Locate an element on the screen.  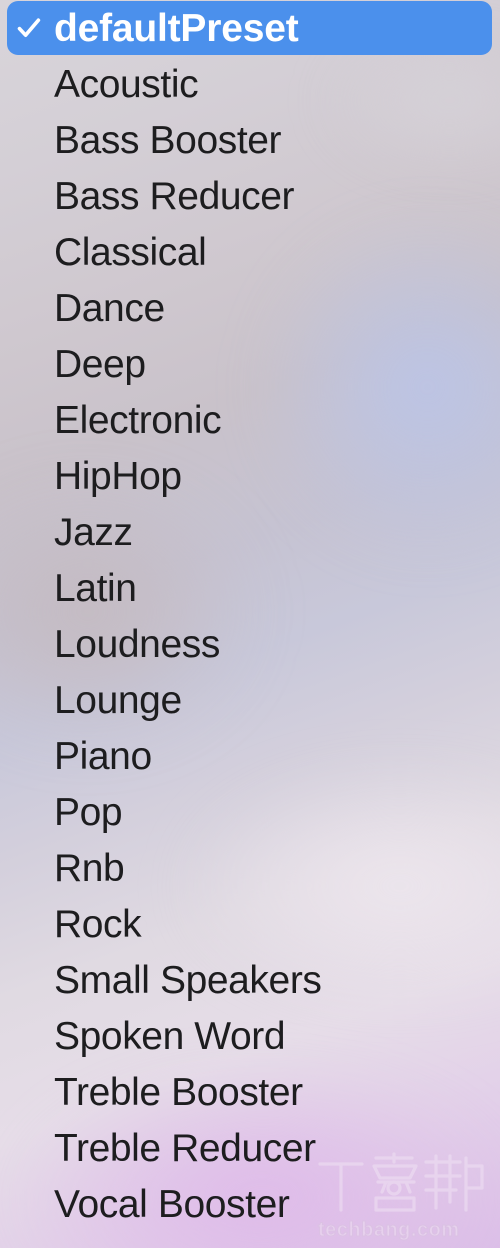
menu-item-jazz: Jazz is located at coordinates (250, 532).